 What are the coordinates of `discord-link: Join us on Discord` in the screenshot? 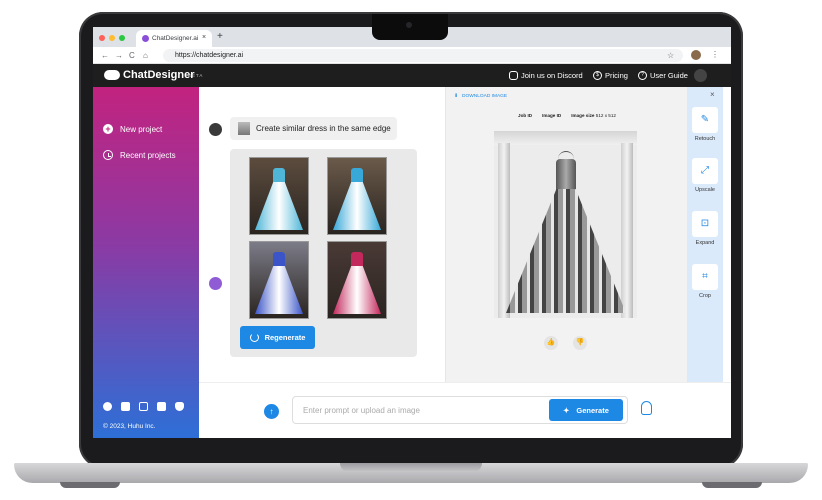 It's located at (546, 75).